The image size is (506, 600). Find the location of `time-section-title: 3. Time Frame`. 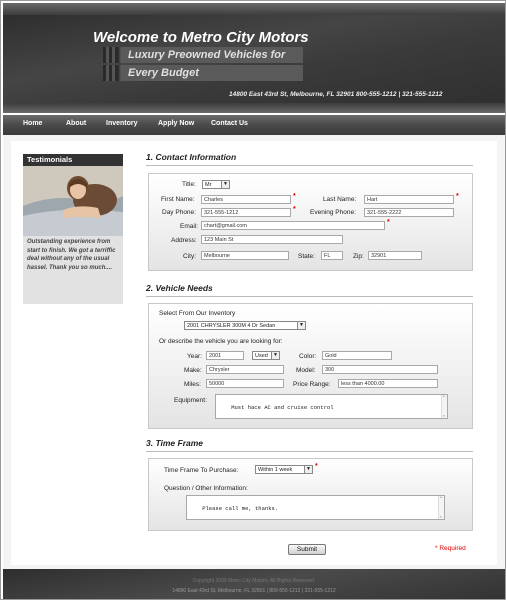

time-section-title: 3. Time Frame is located at coordinates (175, 443).